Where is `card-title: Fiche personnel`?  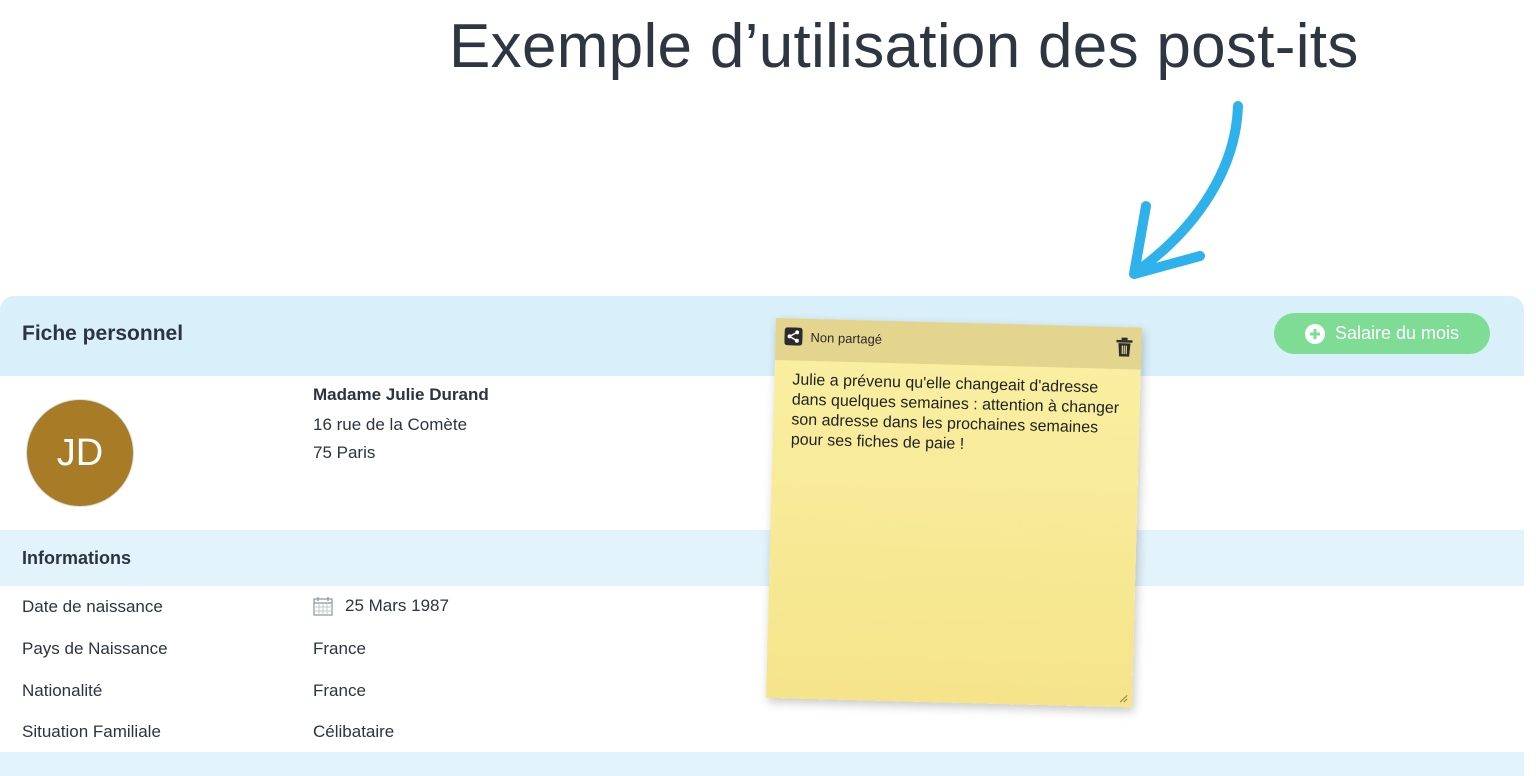
card-title: Fiche personnel is located at coordinates (102, 334).